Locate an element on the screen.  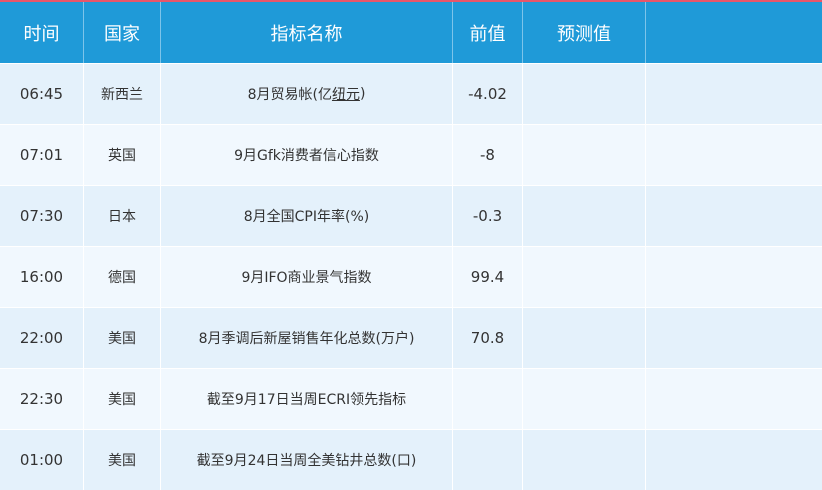
cell-time: 06:45 is located at coordinates (42, 94).